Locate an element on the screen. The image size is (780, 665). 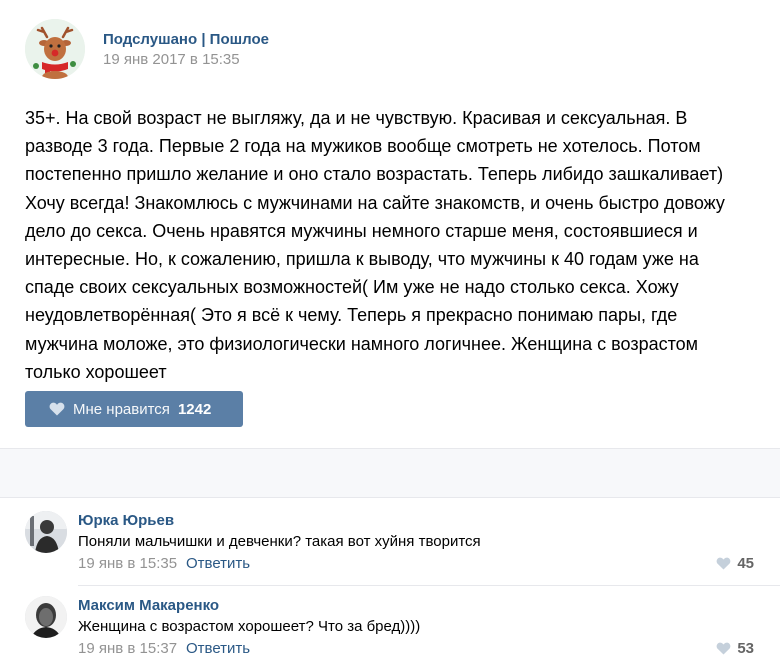
comment-like-count: 45 is located at coordinates (745, 563).